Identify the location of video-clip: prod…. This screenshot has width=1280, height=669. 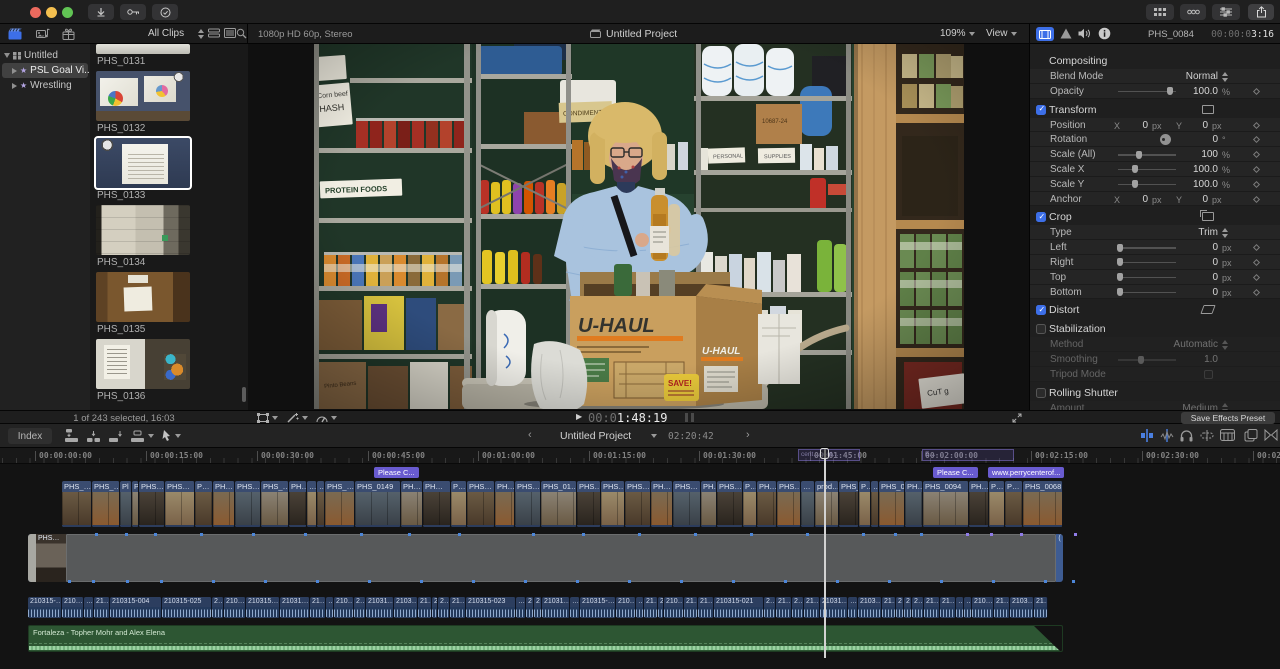
(827, 504).